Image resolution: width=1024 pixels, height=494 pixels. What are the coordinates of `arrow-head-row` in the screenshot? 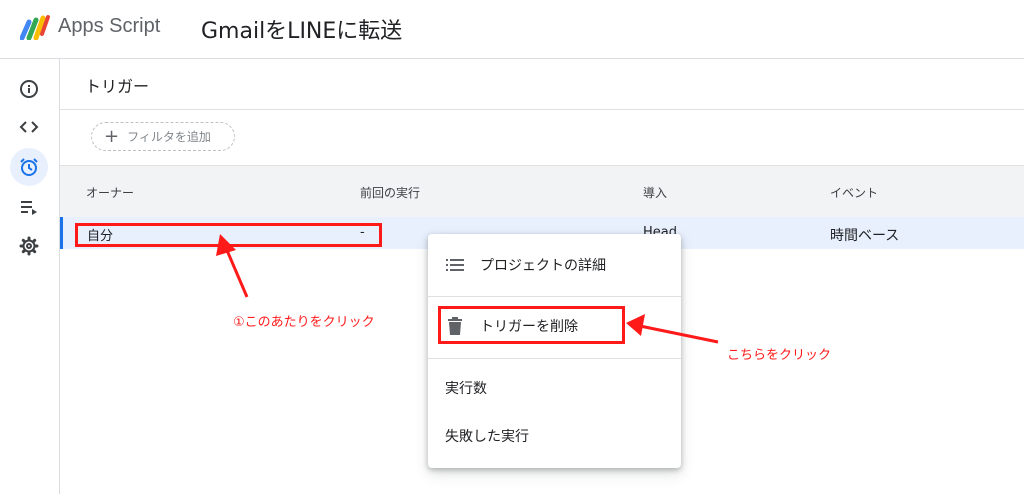 It's located at (226, 245).